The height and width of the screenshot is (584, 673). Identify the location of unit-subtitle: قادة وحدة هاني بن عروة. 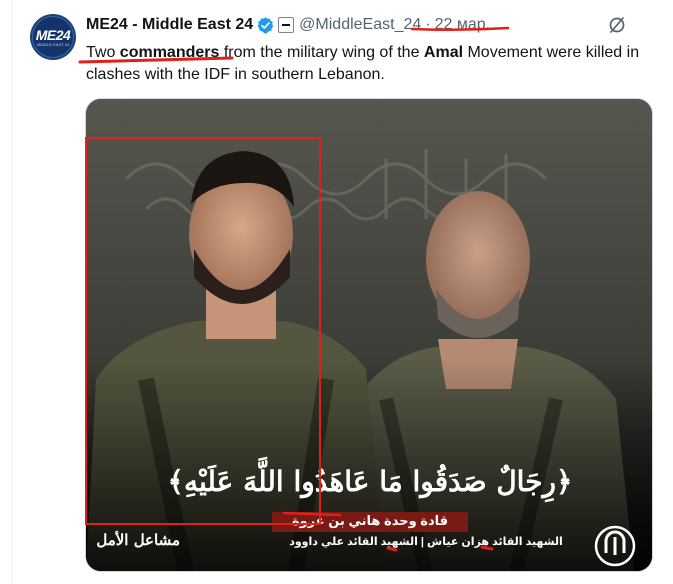
(370, 520).